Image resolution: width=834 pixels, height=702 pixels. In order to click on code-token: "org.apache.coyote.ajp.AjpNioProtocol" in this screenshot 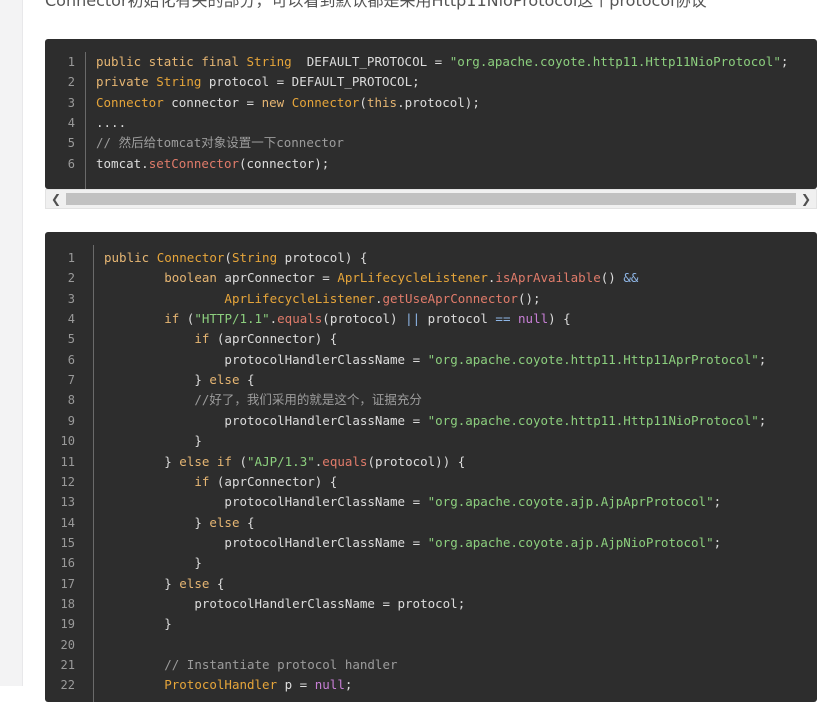, I will do `click(570, 542)`.